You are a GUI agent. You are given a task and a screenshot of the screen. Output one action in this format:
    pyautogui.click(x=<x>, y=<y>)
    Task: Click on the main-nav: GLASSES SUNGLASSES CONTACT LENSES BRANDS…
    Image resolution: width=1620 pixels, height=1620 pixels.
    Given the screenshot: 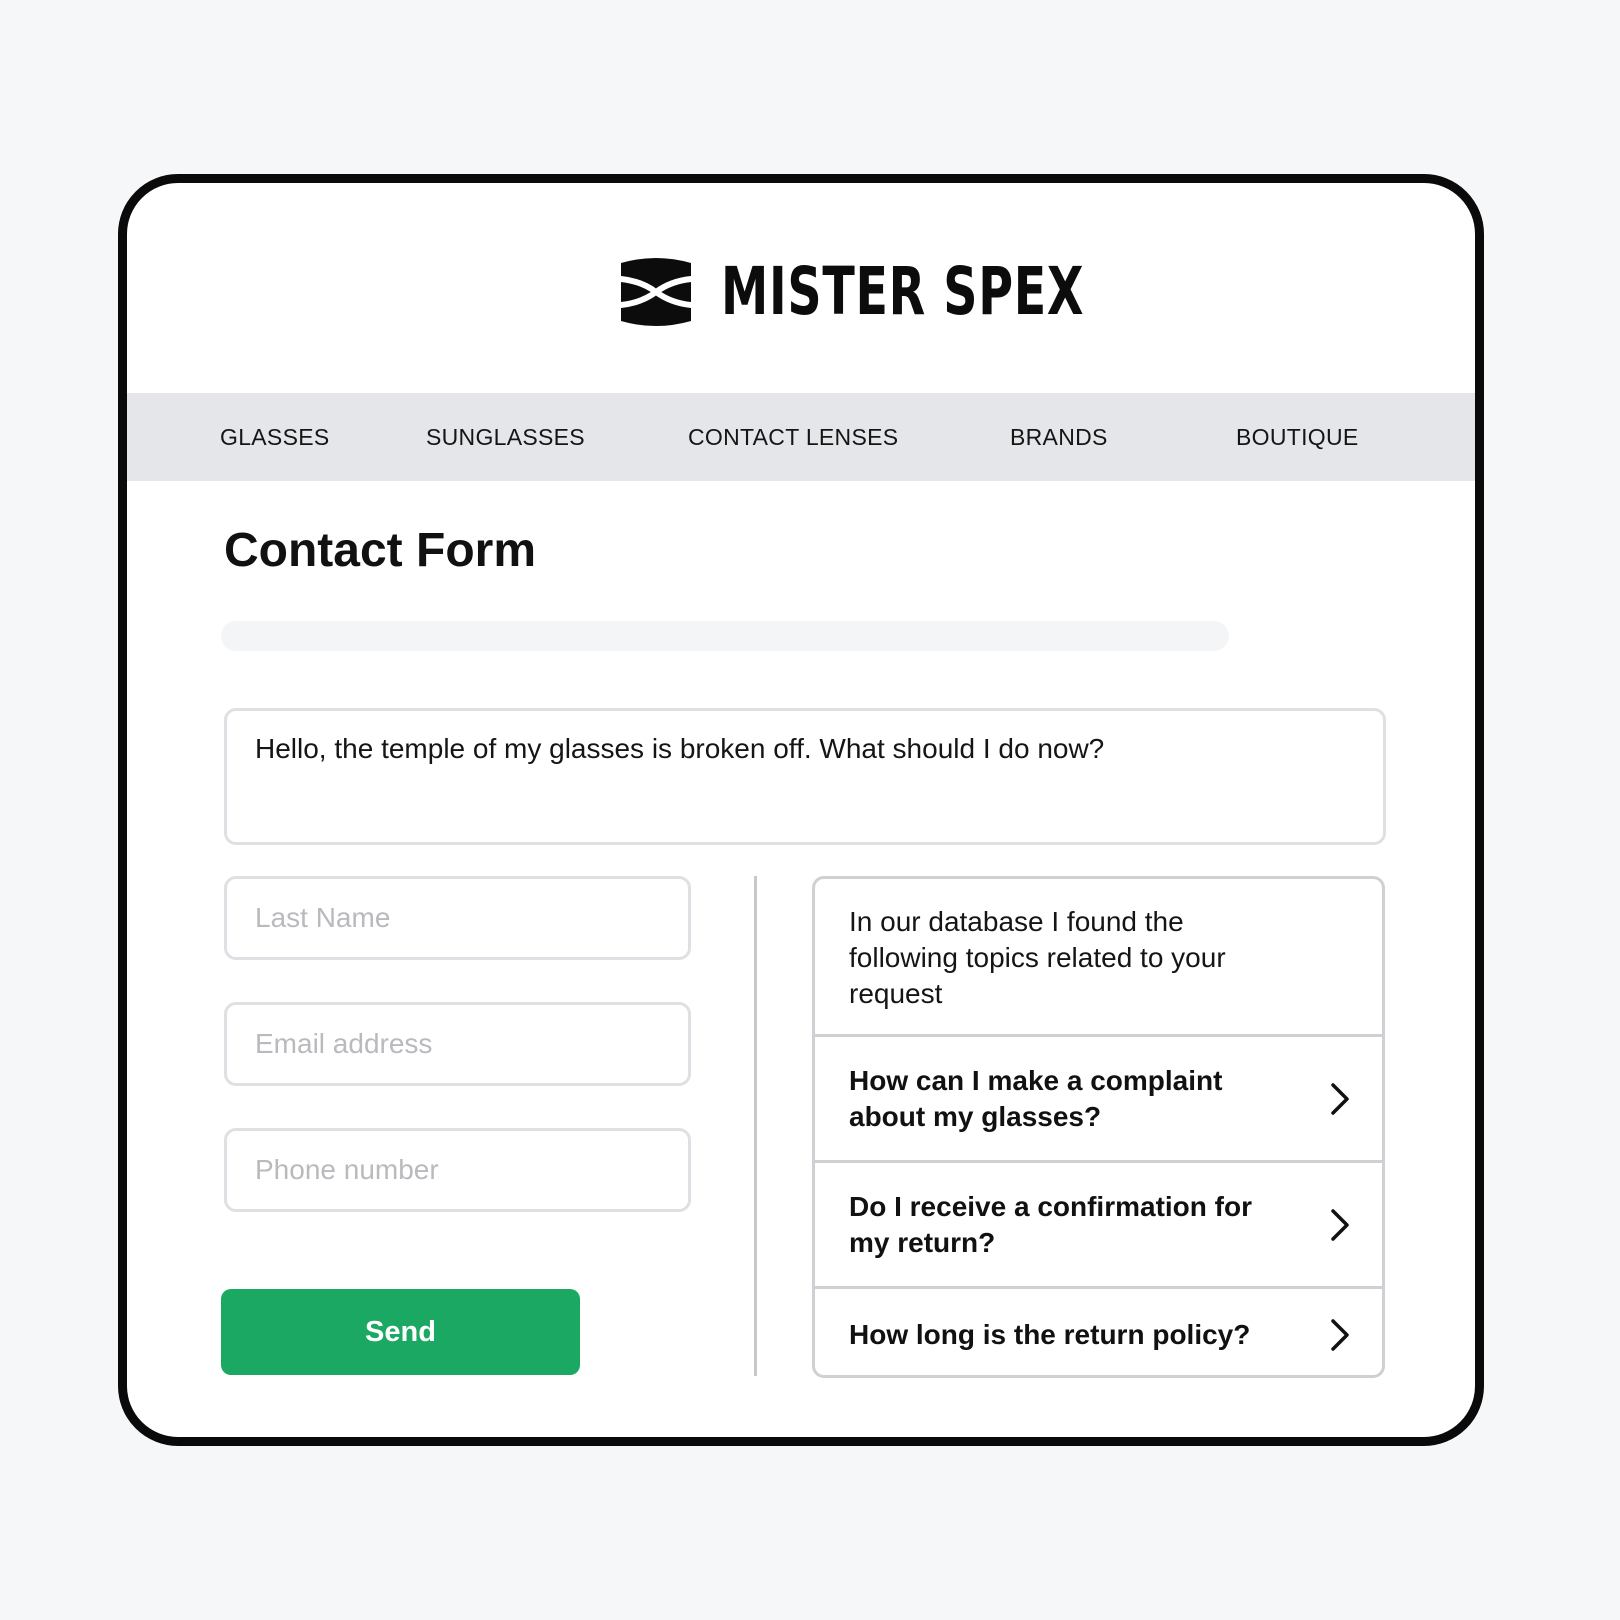 What is the action you would take?
    pyautogui.click(x=801, y=437)
    